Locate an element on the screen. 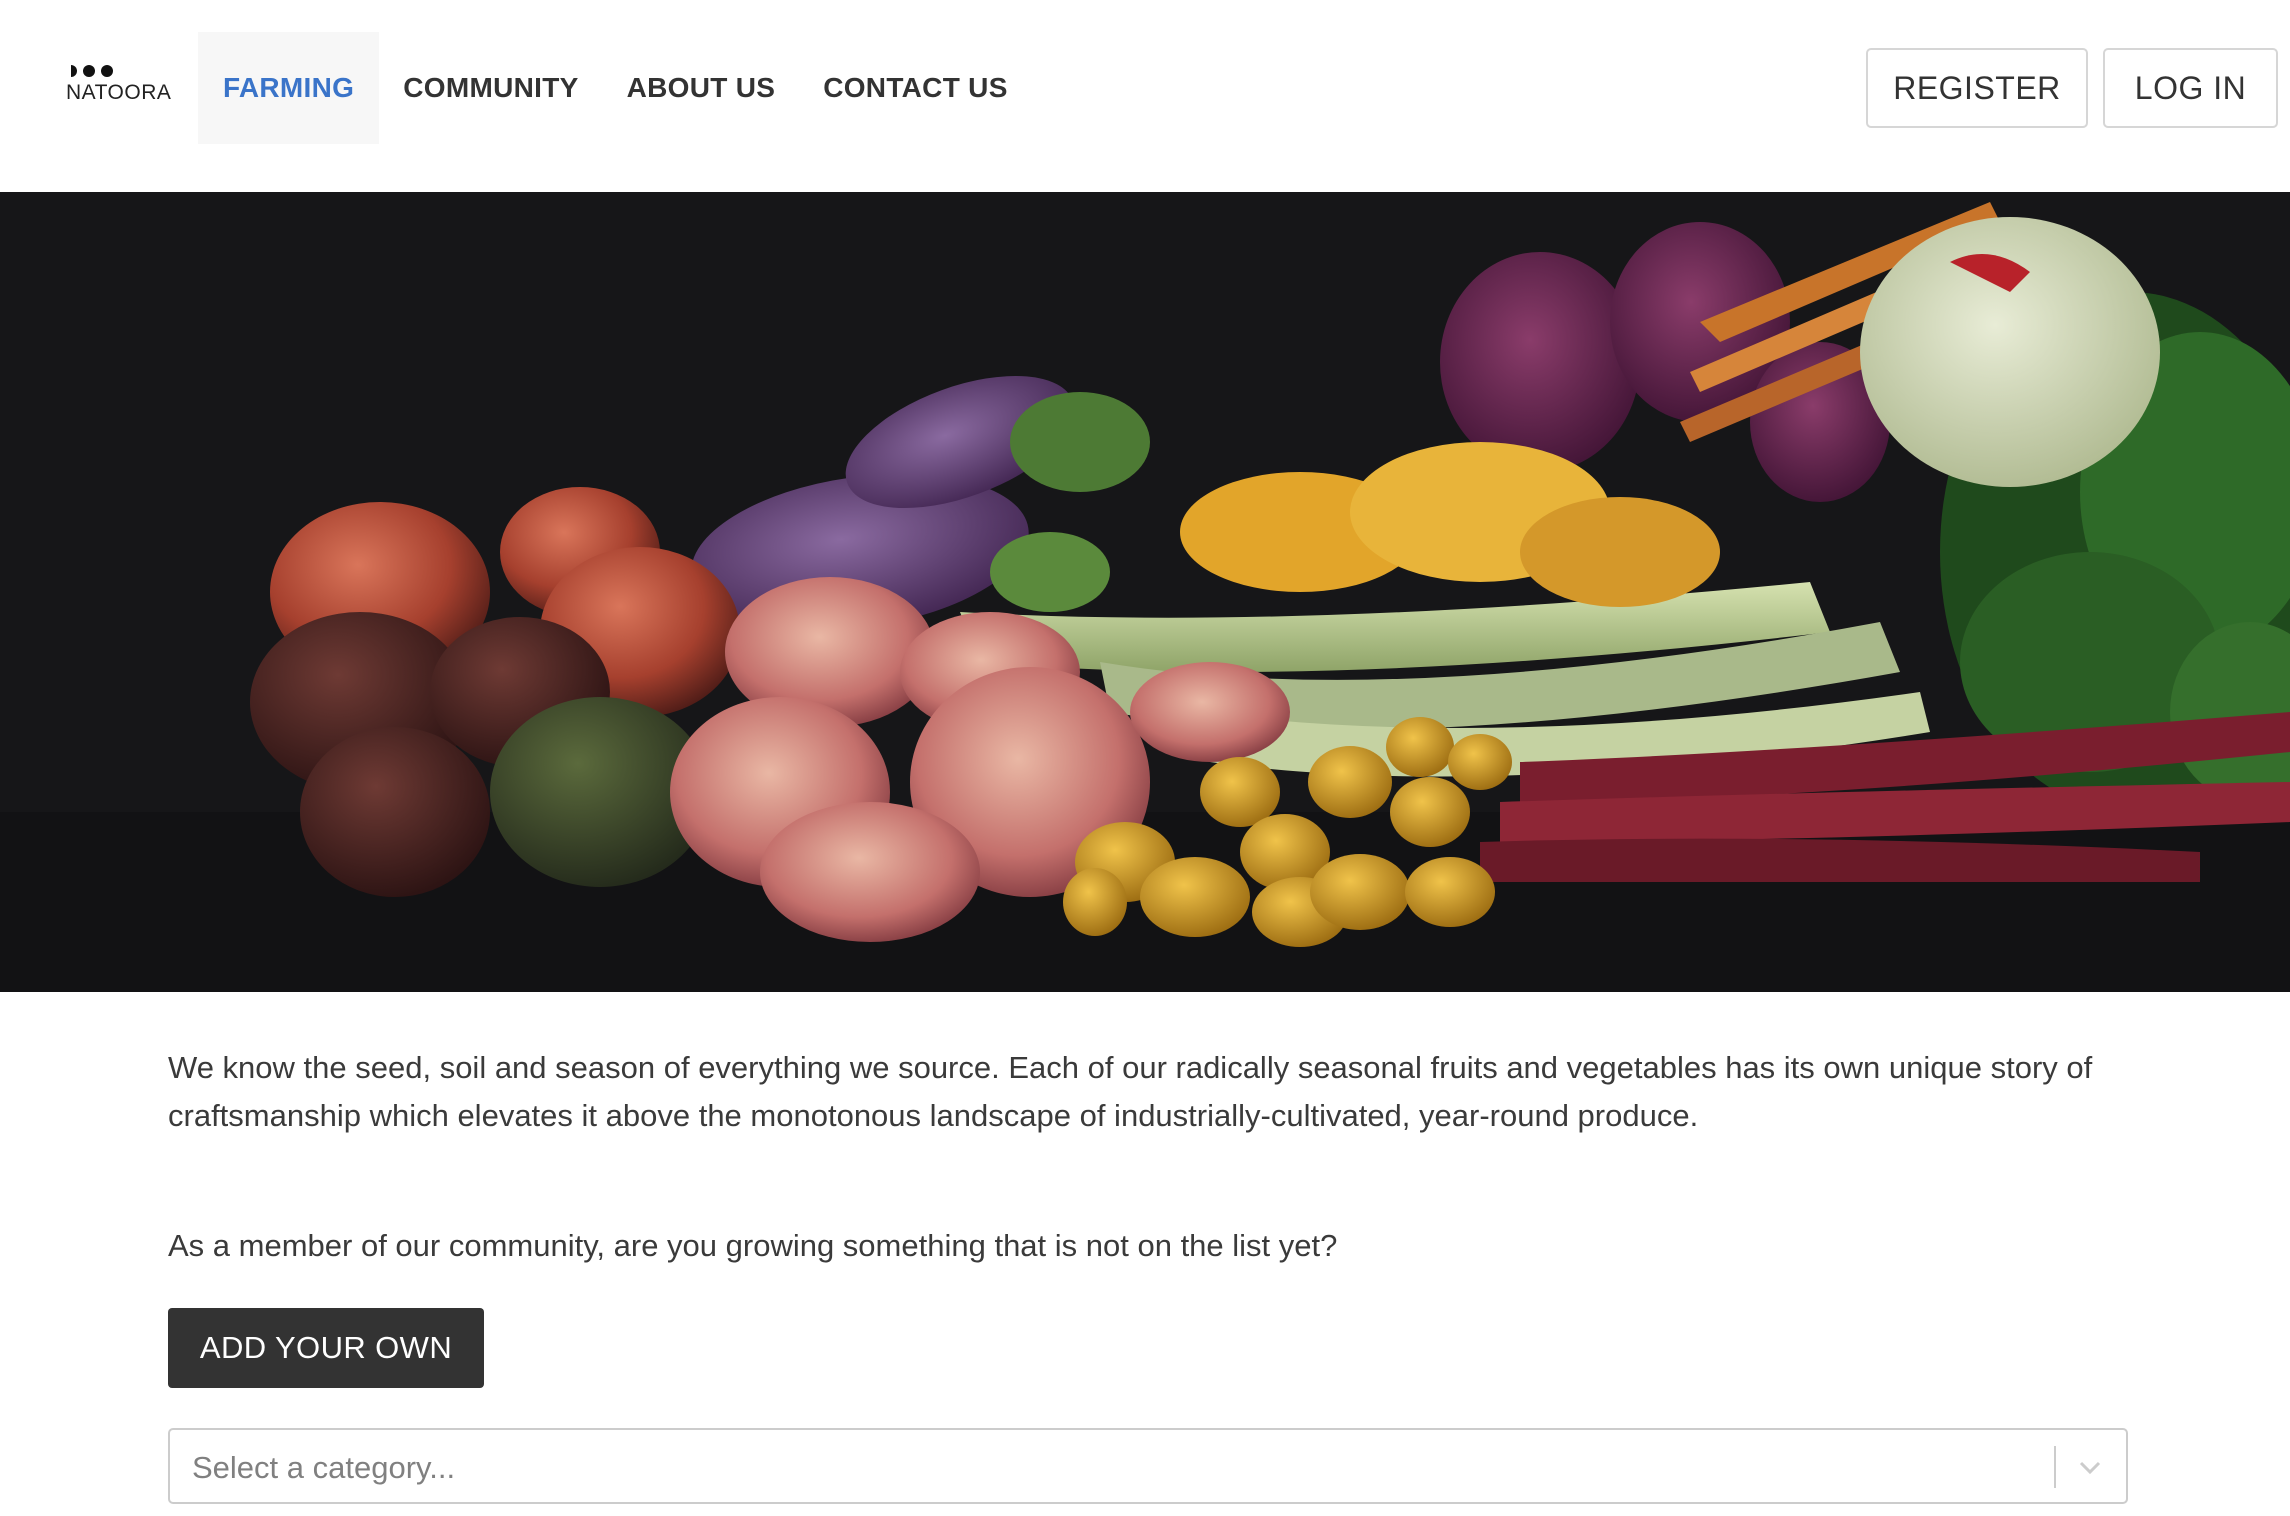  chevron-down-icon is located at coordinates (2090, 1467).